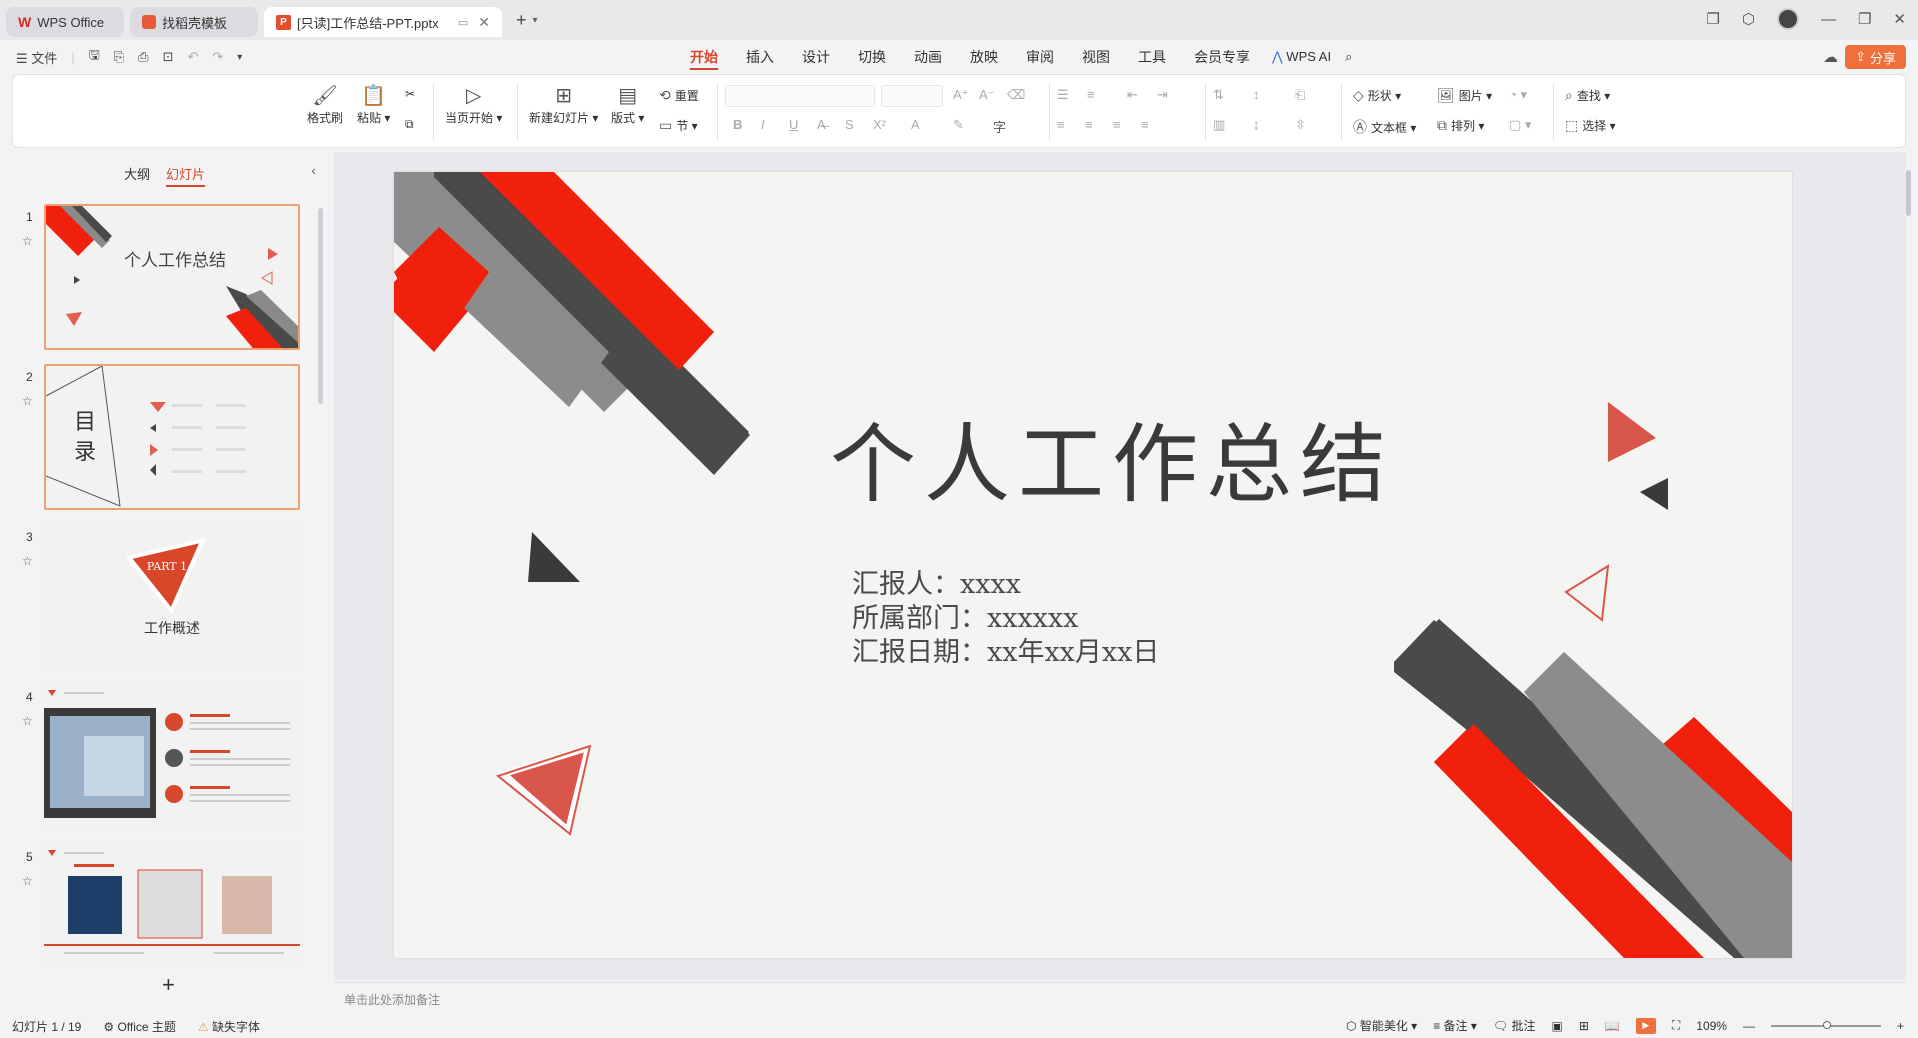 The image size is (1918, 1038). Describe the element at coordinates (1520, 125) in the screenshot. I see `outline-icon: ▢ ▾` at that location.